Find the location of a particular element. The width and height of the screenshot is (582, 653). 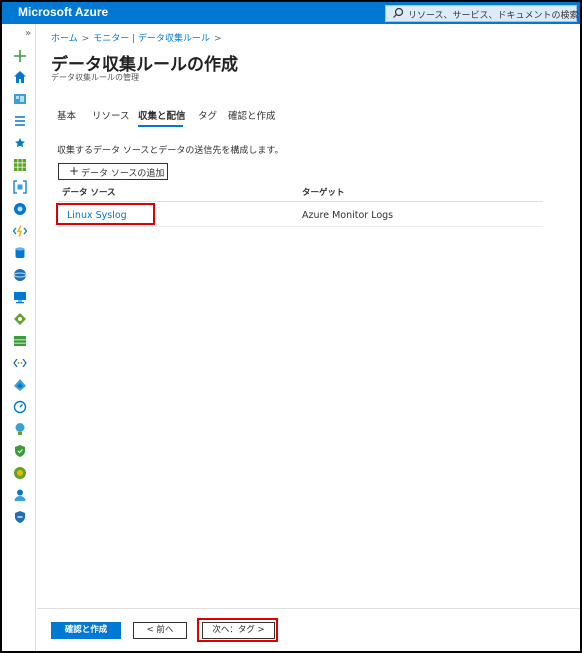

tab-tags: タグ is located at coordinates (207, 115).